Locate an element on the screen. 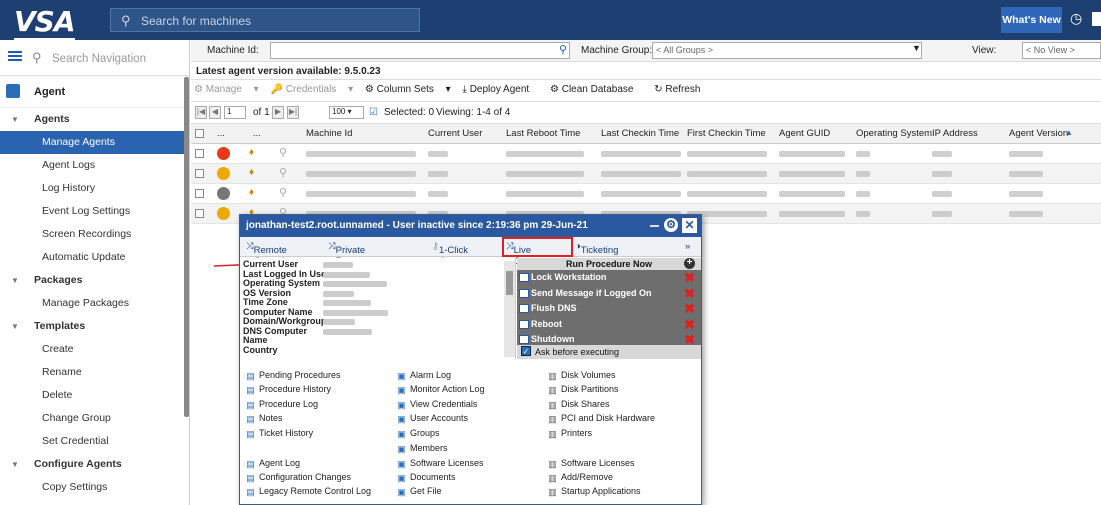 Image resolution: width=1101 pixels, height=505 pixels. popup-link: ▥ Startup Applications is located at coordinates (593, 491).